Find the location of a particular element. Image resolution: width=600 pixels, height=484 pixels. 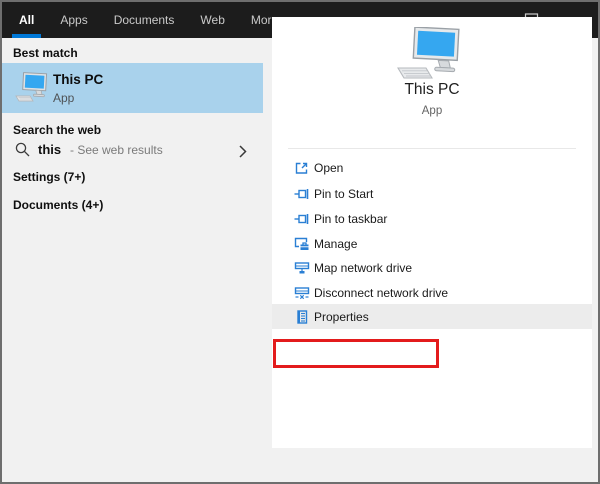

disconnect-network-drive-icon is located at coordinates (302, 292).